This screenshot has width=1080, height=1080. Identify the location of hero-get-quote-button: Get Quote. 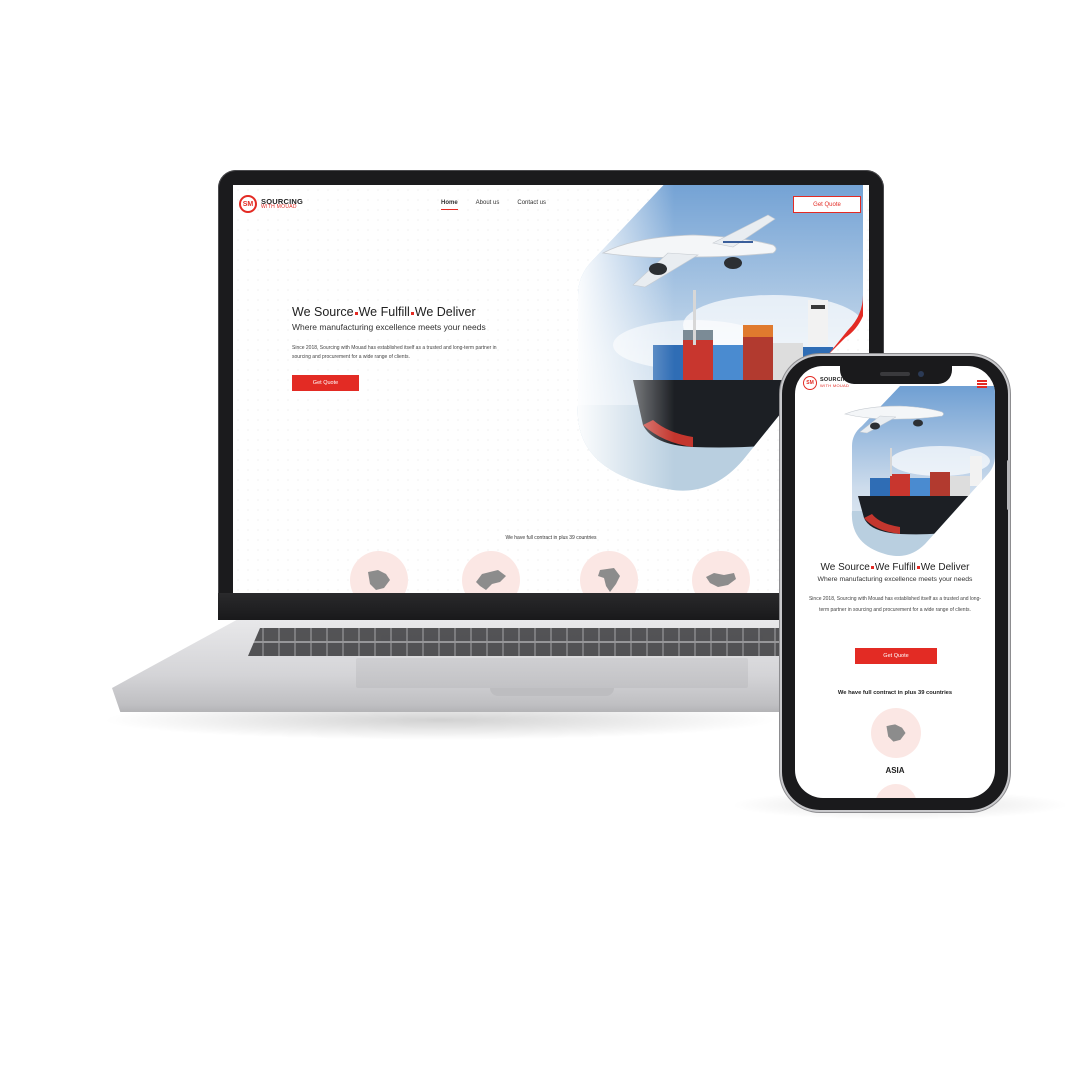
(325, 383).